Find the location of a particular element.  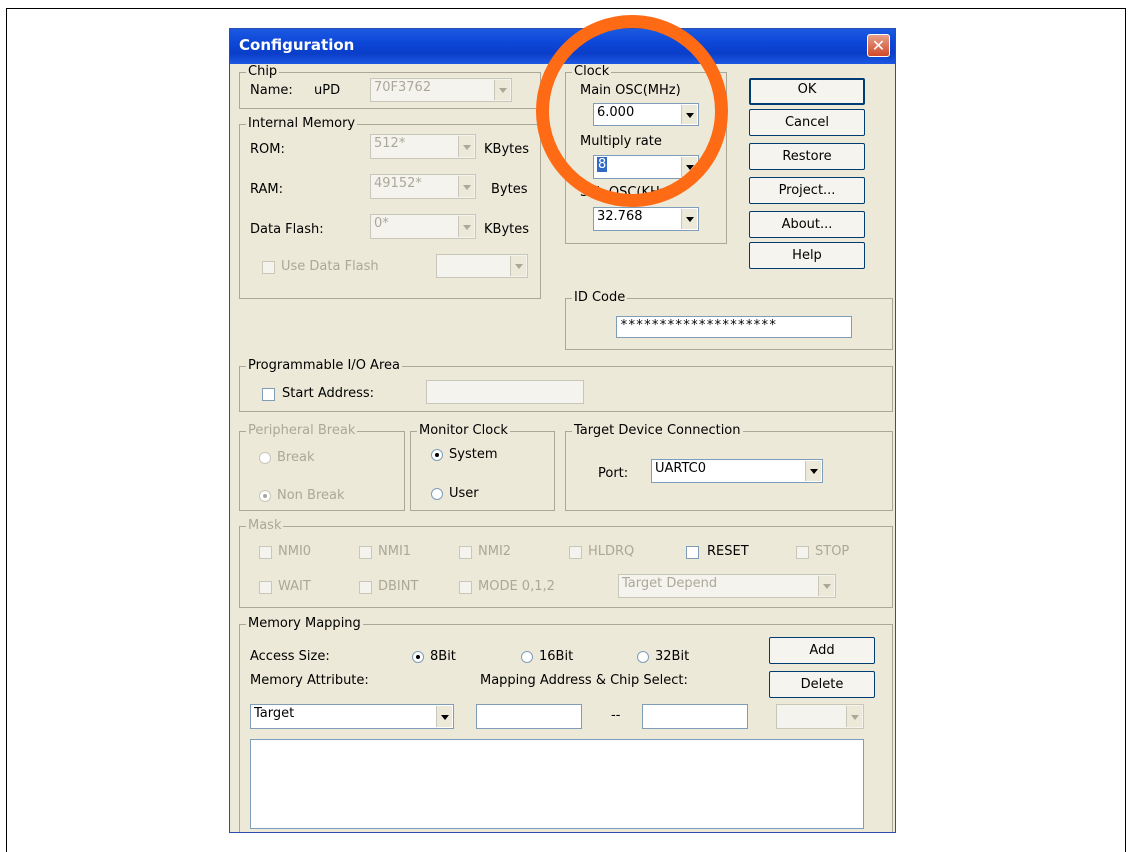

title-bar: Configuration ✕ is located at coordinates (562, 46).